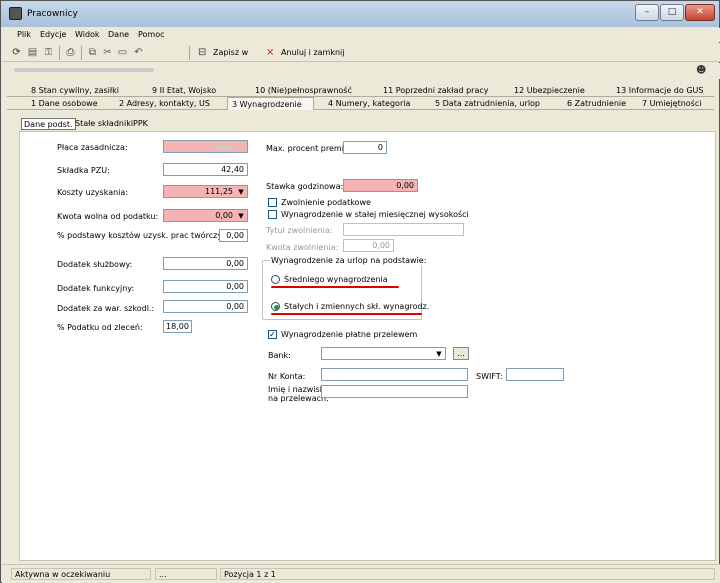  I want to click on tab-dane-osobowe: 1 Dane osobowe, so click(64, 103).